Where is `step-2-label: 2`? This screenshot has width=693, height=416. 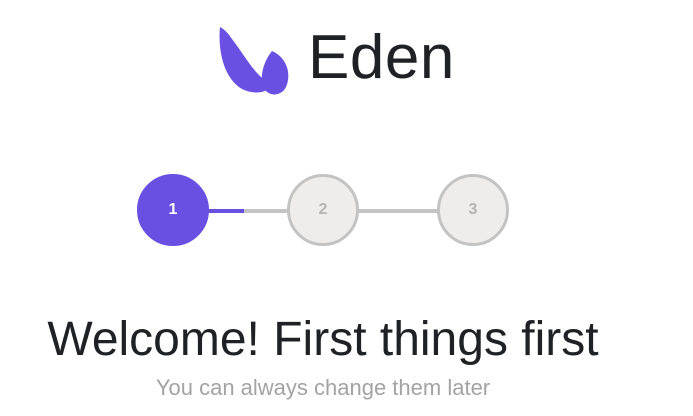
step-2-label: 2 is located at coordinates (323, 209).